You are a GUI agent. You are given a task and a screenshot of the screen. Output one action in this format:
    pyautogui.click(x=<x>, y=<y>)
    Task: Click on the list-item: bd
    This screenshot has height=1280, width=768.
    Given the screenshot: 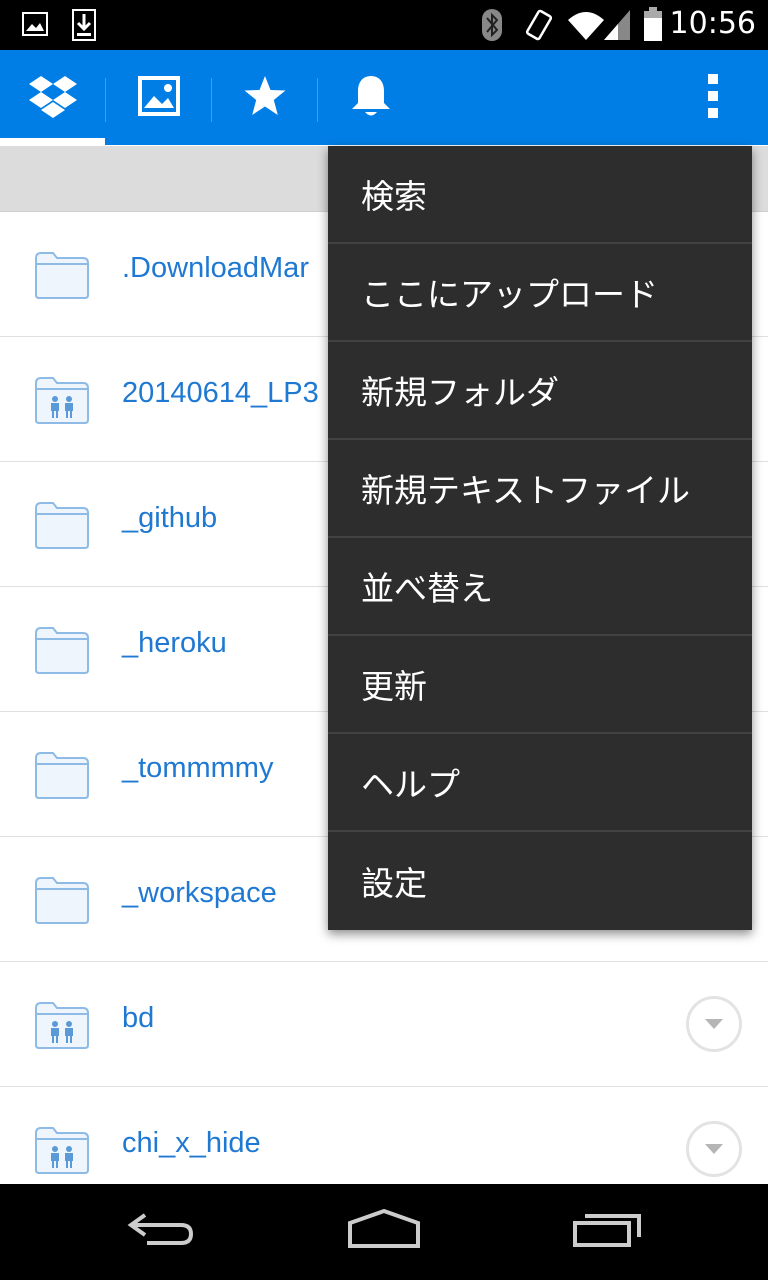 What is the action you would take?
    pyautogui.click(x=384, y=1024)
    